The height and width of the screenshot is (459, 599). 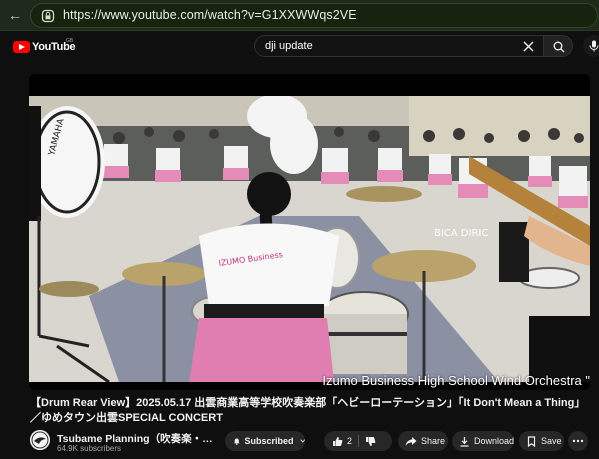 I want to click on subscribed-label: Subscribed, so click(x=269, y=441).